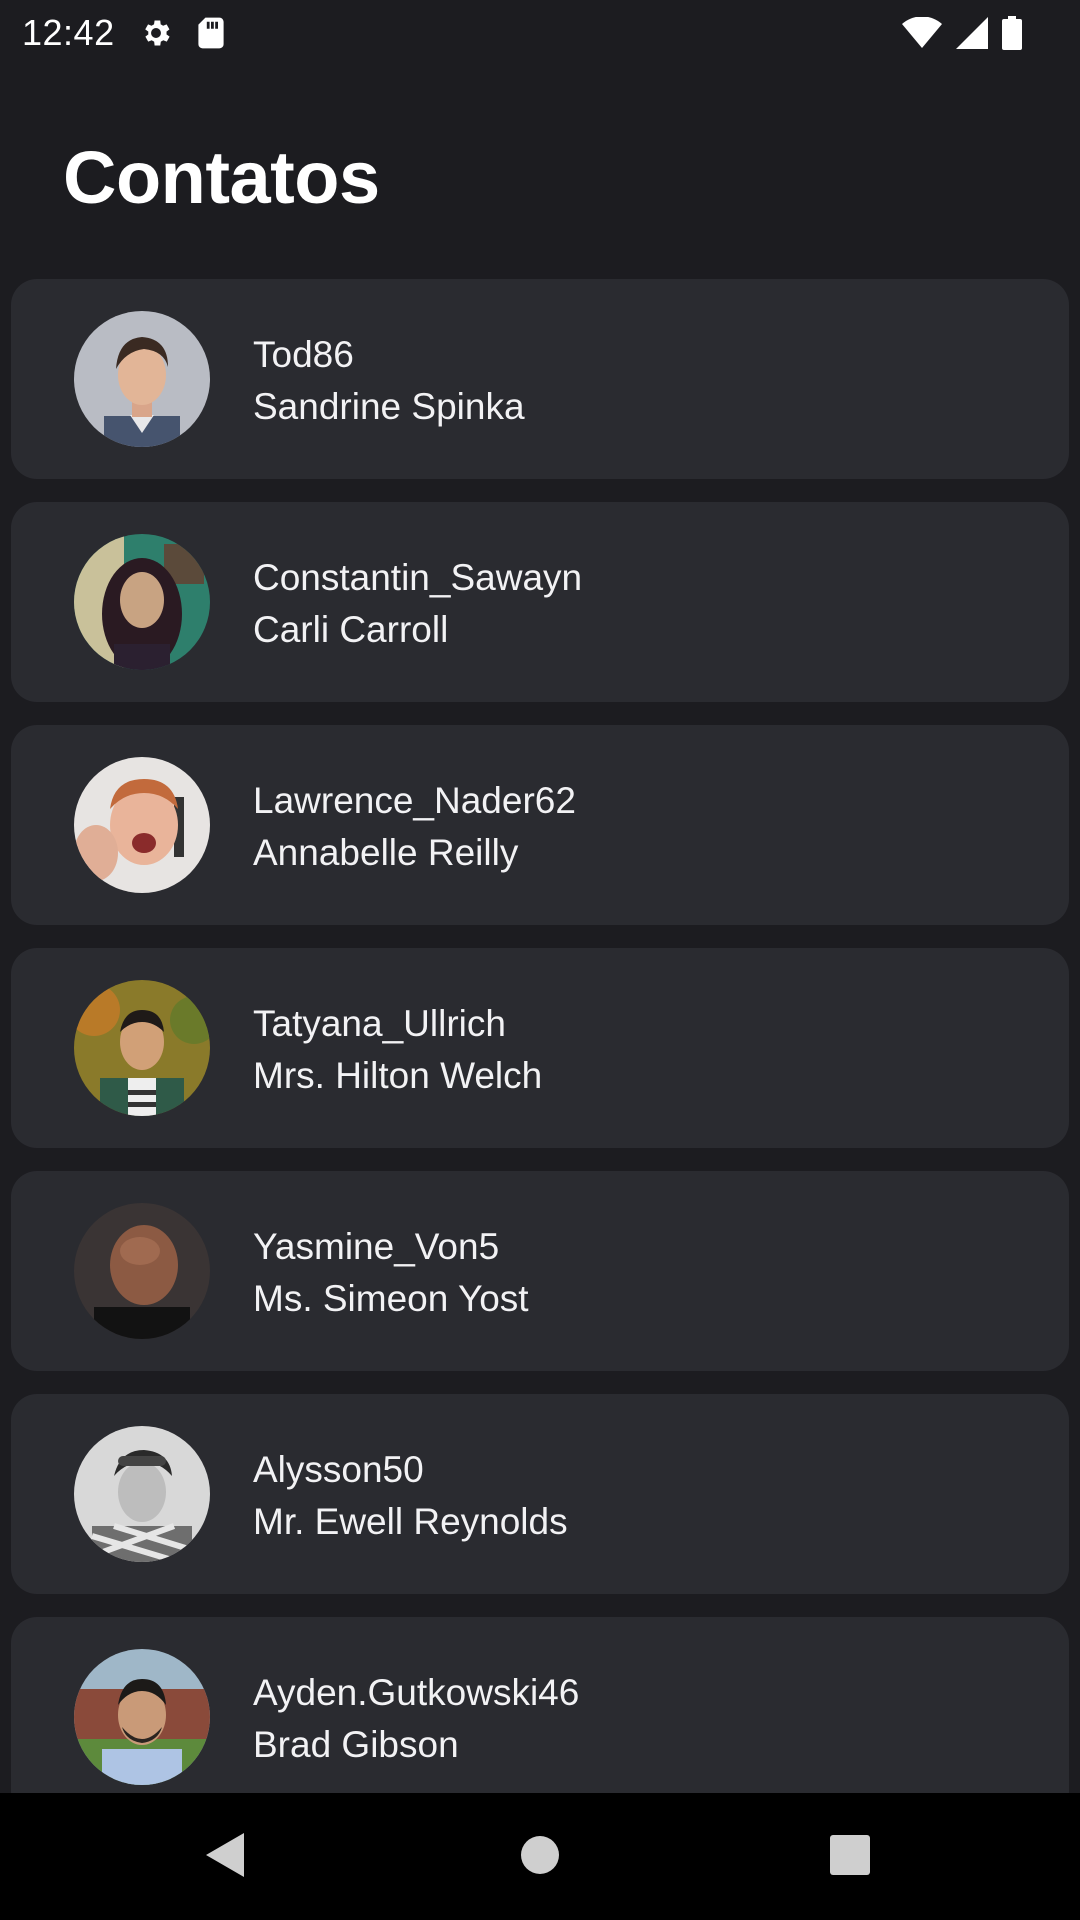  I want to click on contact-text: Tod86 Sandrine Spinka, so click(389, 381).